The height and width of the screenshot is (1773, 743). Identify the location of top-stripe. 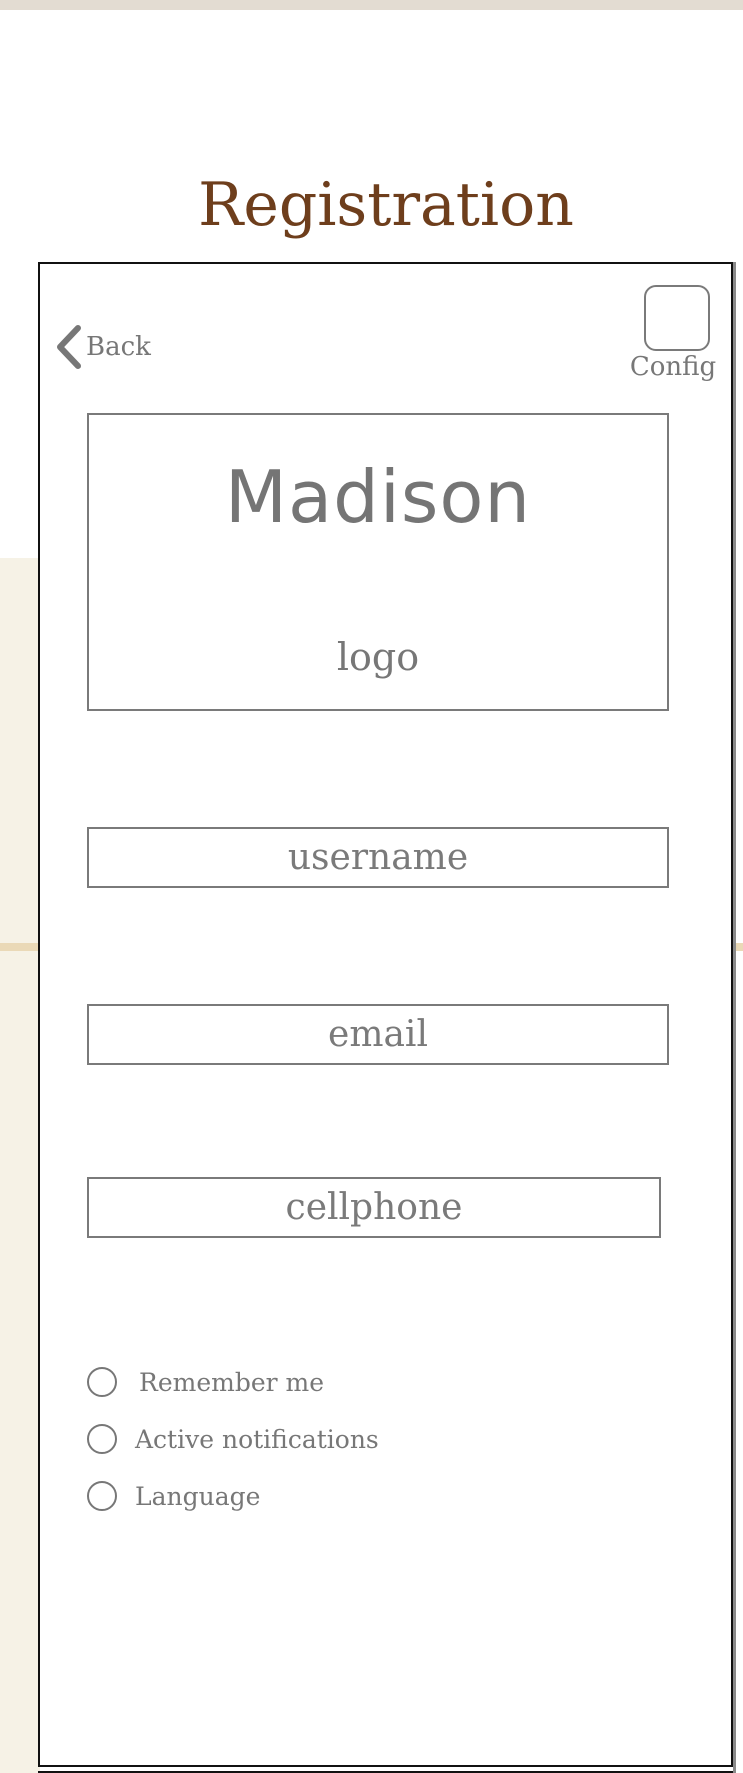
(371, 5).